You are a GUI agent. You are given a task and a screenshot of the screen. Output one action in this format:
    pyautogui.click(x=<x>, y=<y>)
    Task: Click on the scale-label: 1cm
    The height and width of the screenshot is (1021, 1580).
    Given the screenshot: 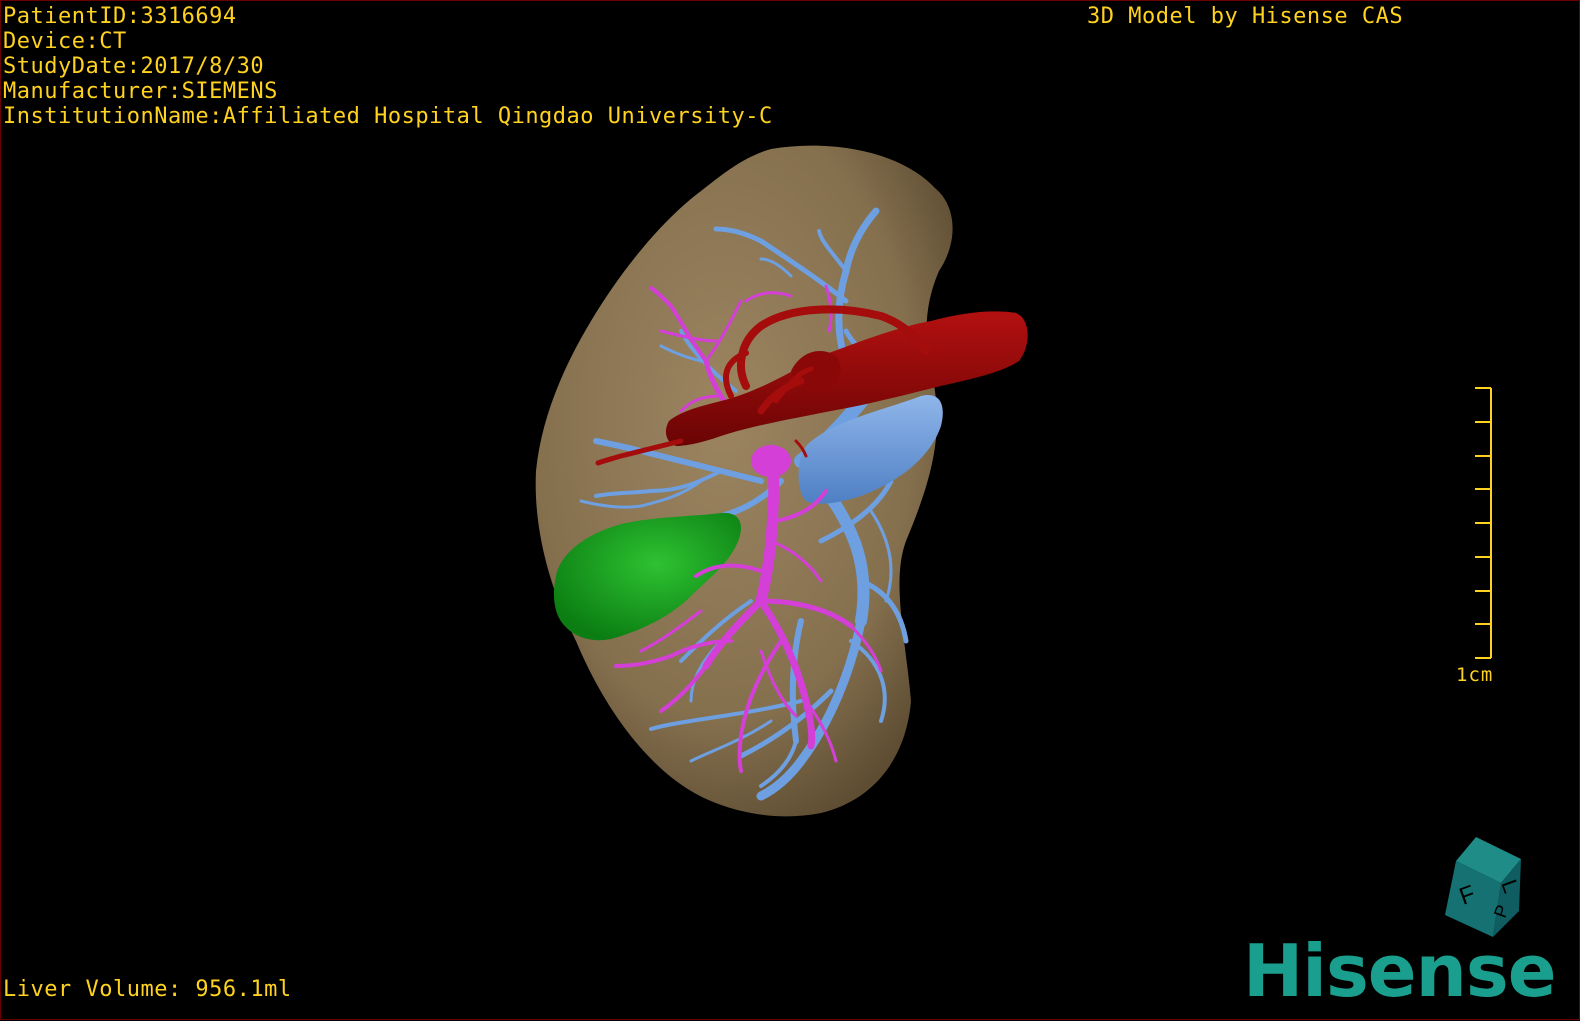 What is the action you would take?
    pyautogui.click(x=1475, y=675)
    